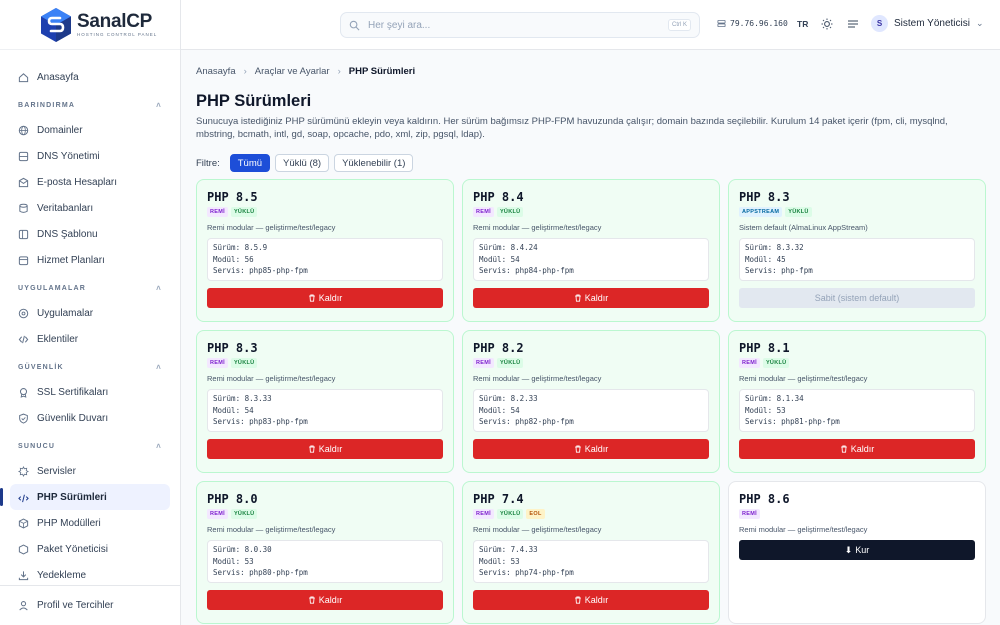 The width and height of the screenshot is (1000, 625). What do you see at coordinates (498, 348) in the screenshot?
I see `php-version-name: PHP 8.2` at bounding box center [498, 348].